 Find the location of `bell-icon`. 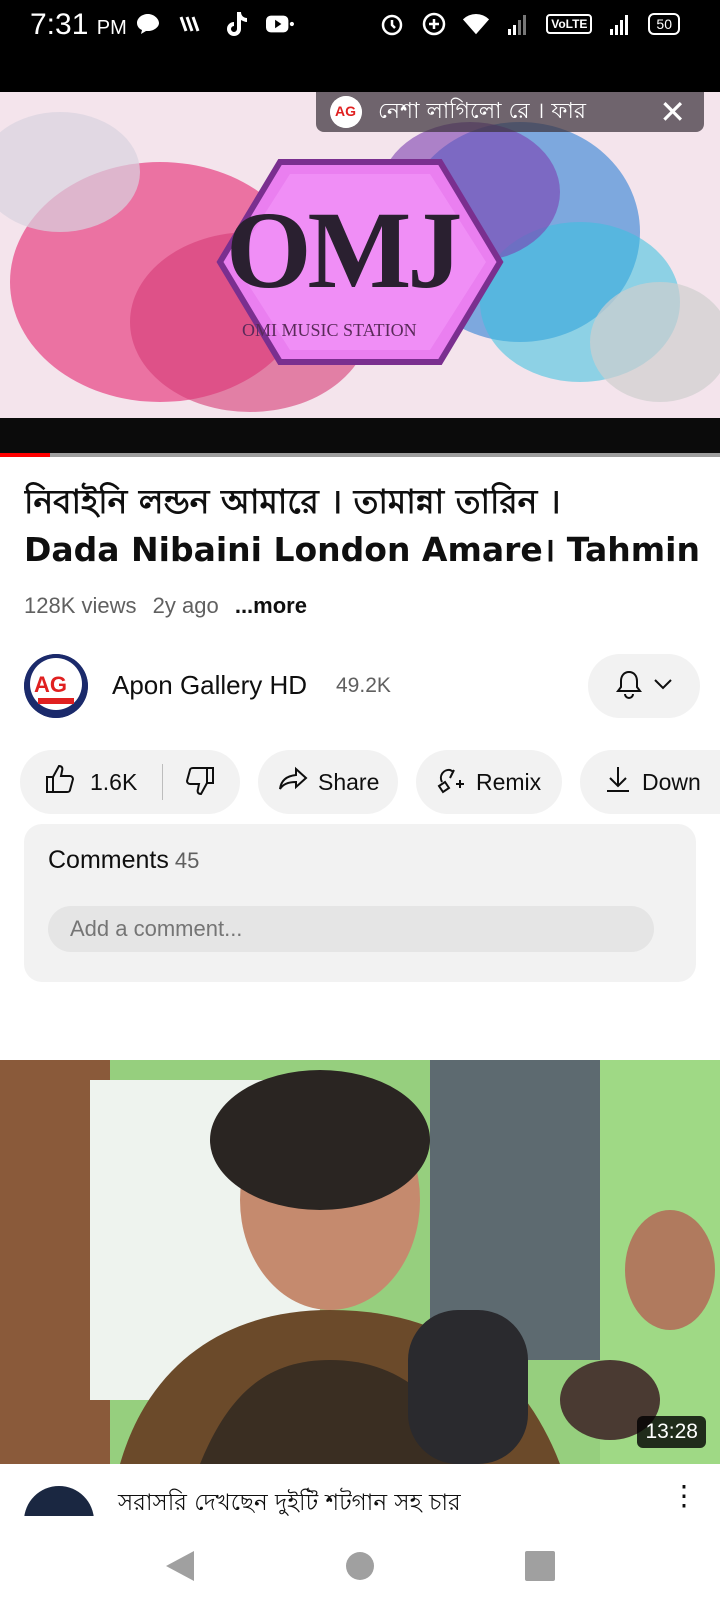

bell-icon is located at coordinates (629, 686).